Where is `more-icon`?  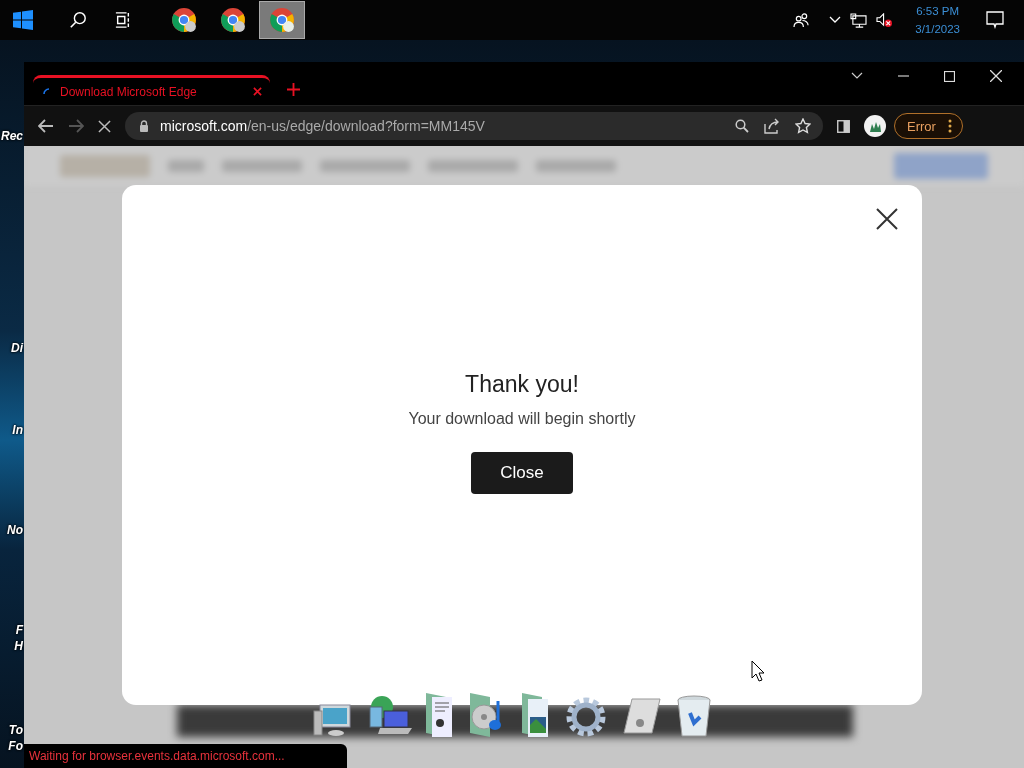
more-icon is located at coordinates (949, 126).